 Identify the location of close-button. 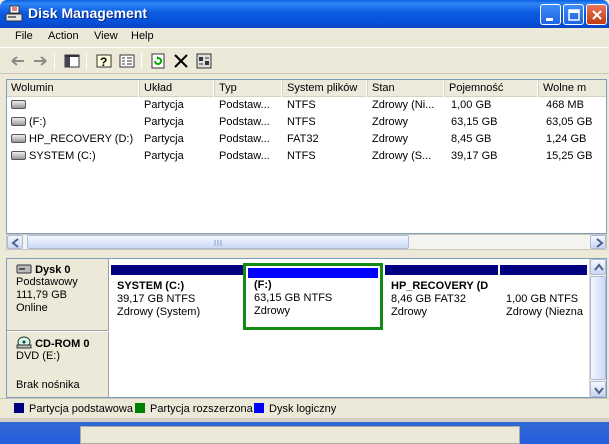
(596, 14).